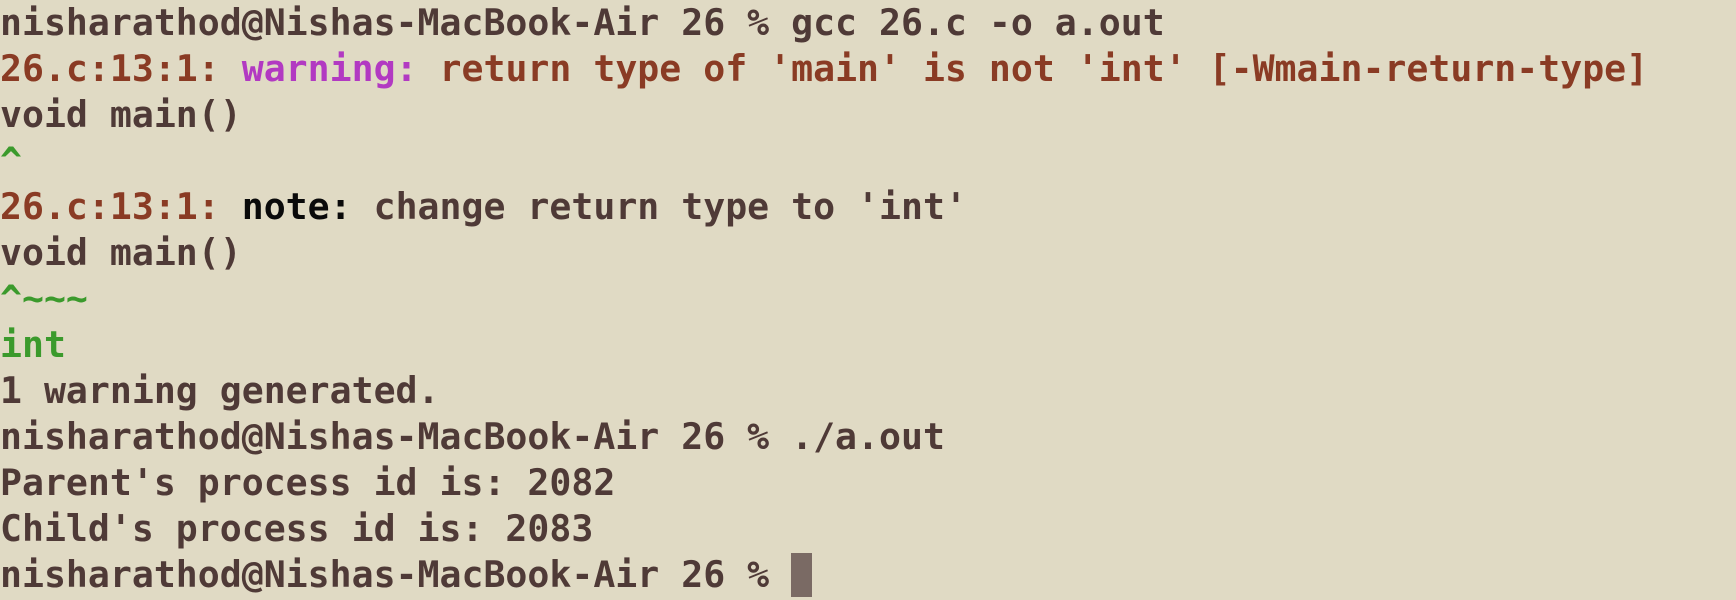 The width and height of the screenshot is (1736, 600). I want to click on command-text: ./a.out, so click(868, 436).